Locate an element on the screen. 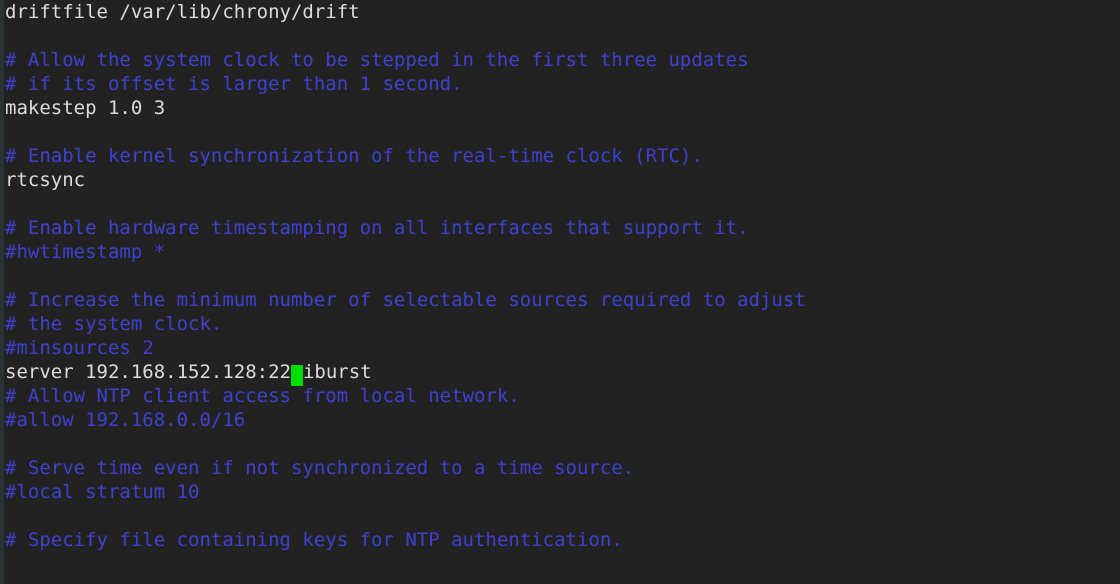  block-cursor is located at coordinates (296, 375).